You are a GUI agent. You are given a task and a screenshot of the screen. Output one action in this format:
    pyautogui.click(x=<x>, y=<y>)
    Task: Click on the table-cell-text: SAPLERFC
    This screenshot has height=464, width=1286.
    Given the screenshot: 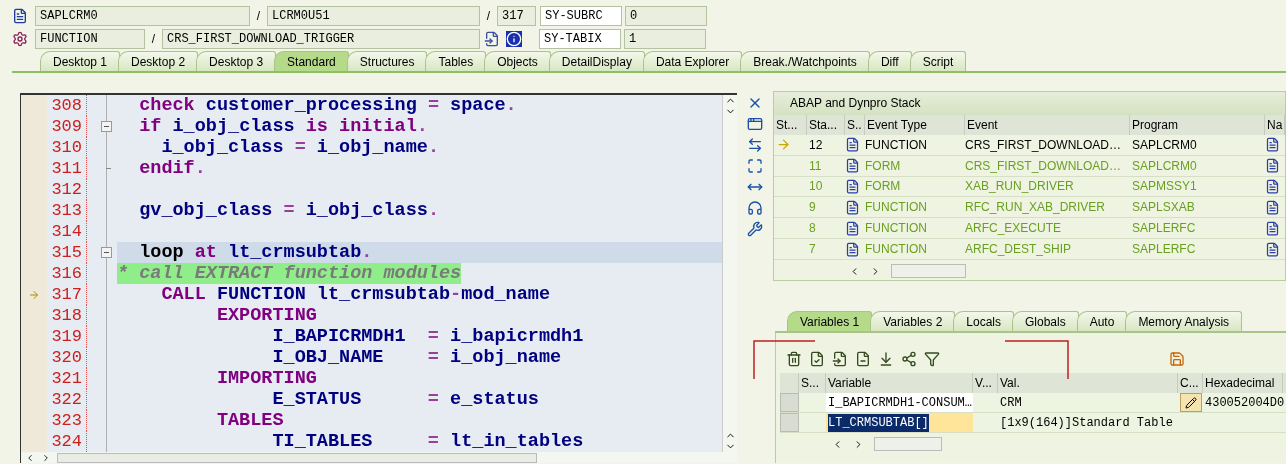 What is the action you would take?
    pyautogui.click(x=1164, y=250)
    